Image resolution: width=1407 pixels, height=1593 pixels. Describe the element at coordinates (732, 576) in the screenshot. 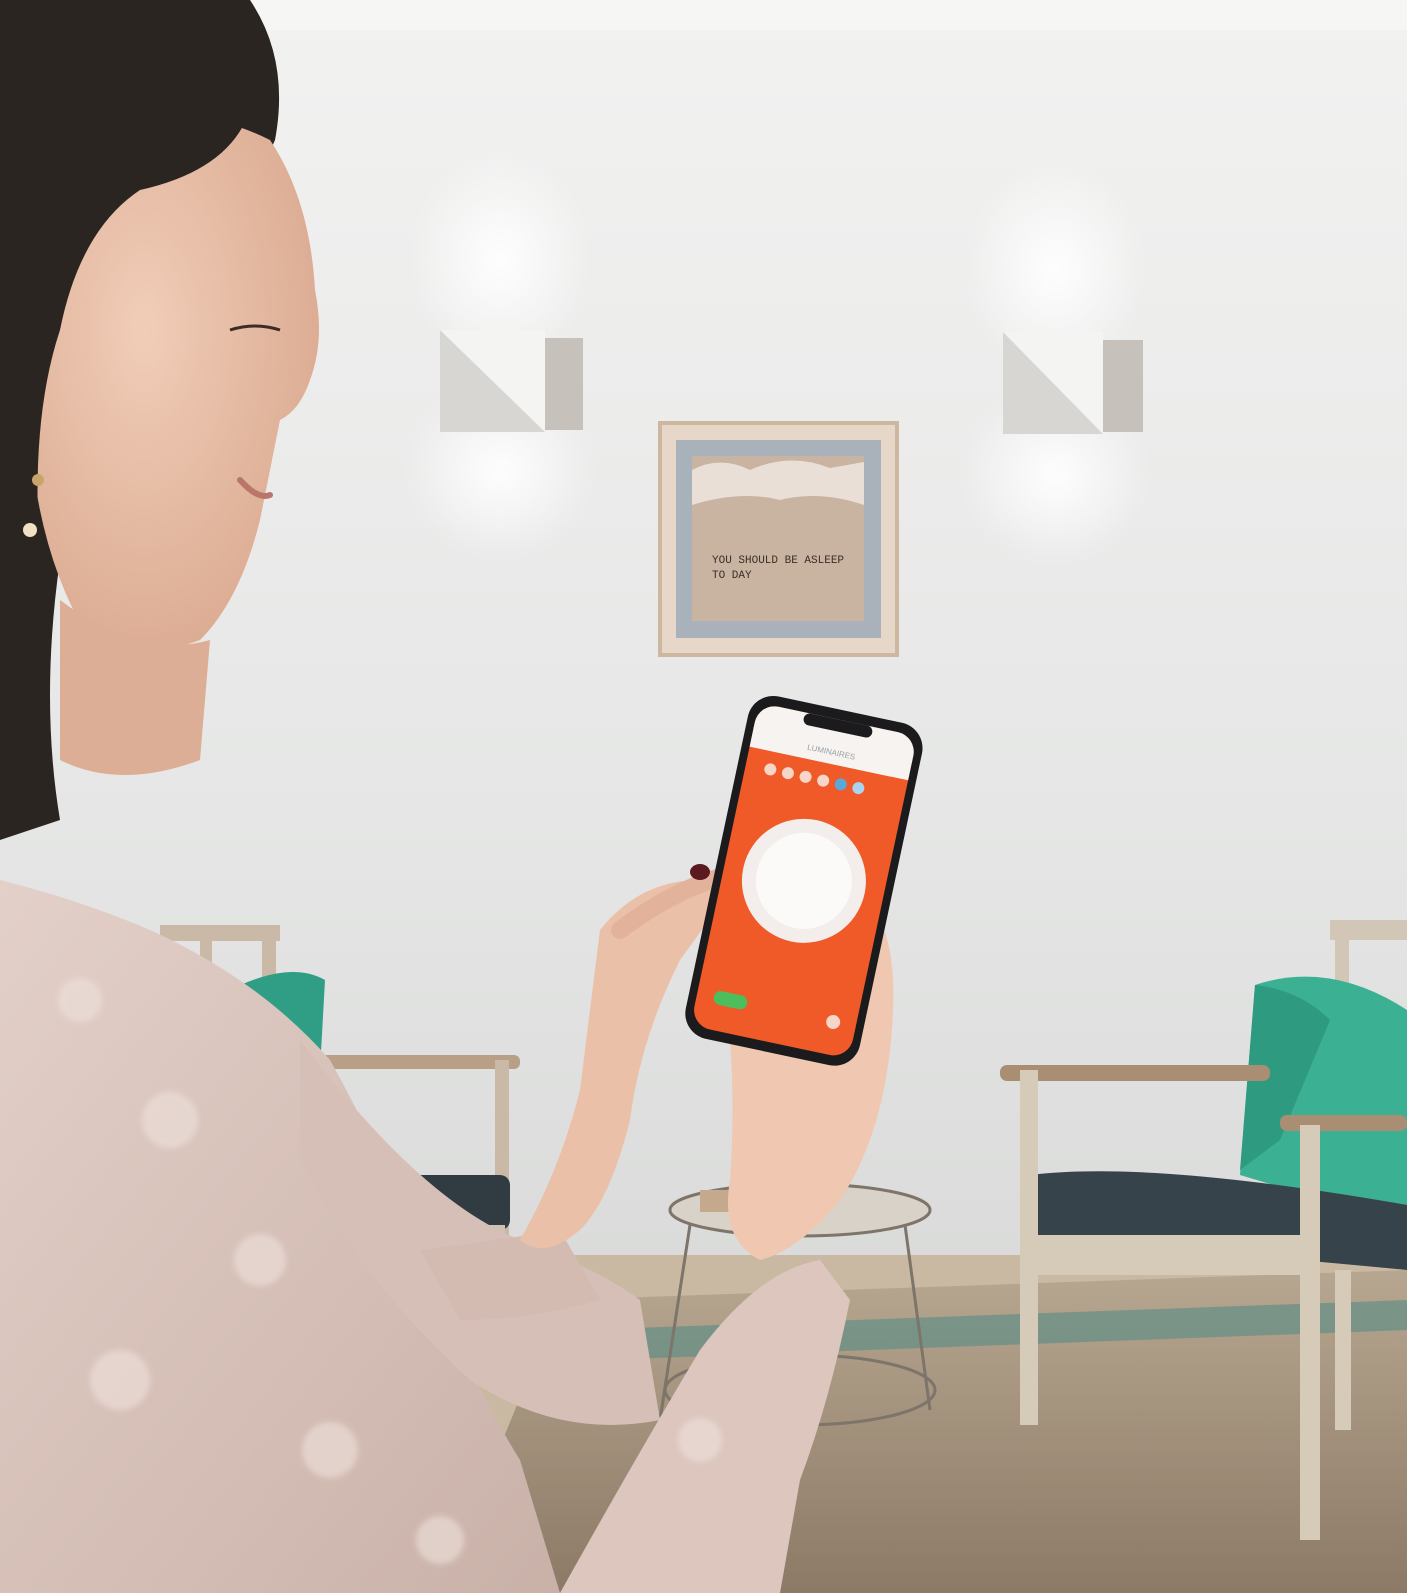

I see `artwork-text-line2: TO DAY` at that location.